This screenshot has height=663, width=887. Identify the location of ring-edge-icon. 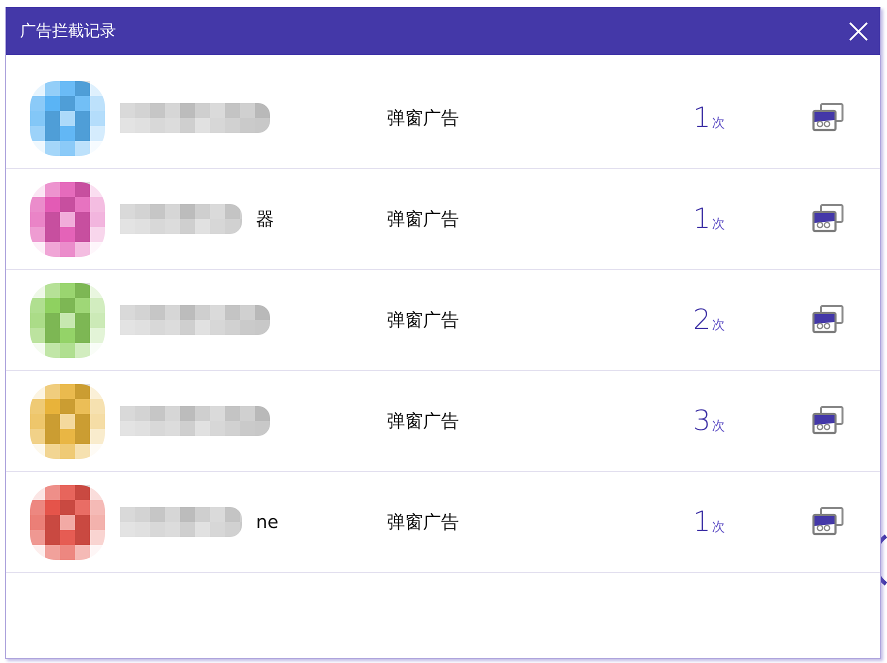
(883, 560).